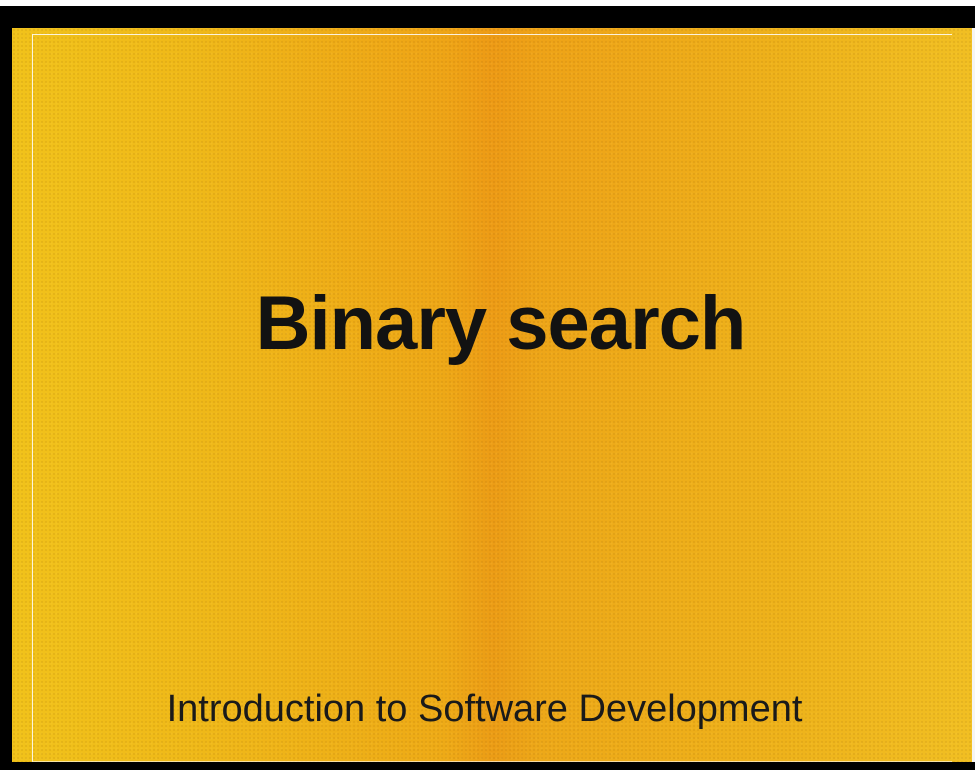  What do you see at coordinates (484, 709) in the screenshot?
I see `slide-subtitle: Introduction to Software Development` at bounding box center [484, 709].